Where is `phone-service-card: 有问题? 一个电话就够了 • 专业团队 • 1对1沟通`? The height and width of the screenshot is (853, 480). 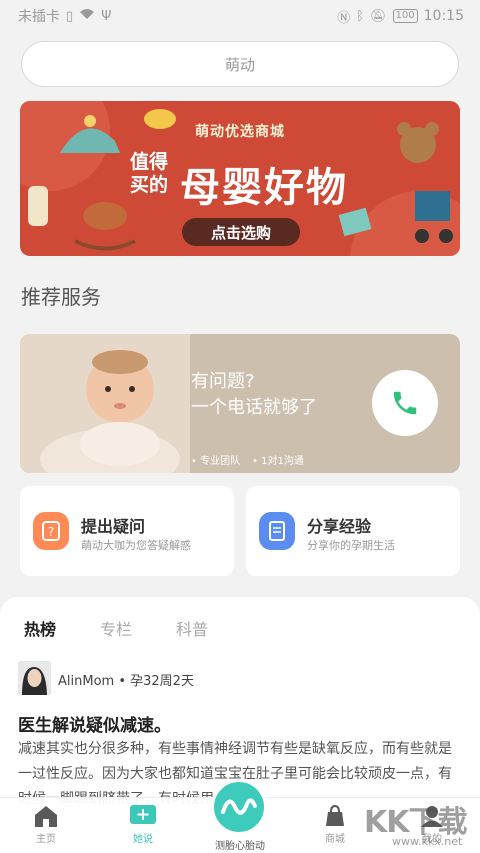 phone-service-card: 有问题? 一个电话就够了 • 专业团队 • 1对1沟通 is located at coordinates (240, 403).